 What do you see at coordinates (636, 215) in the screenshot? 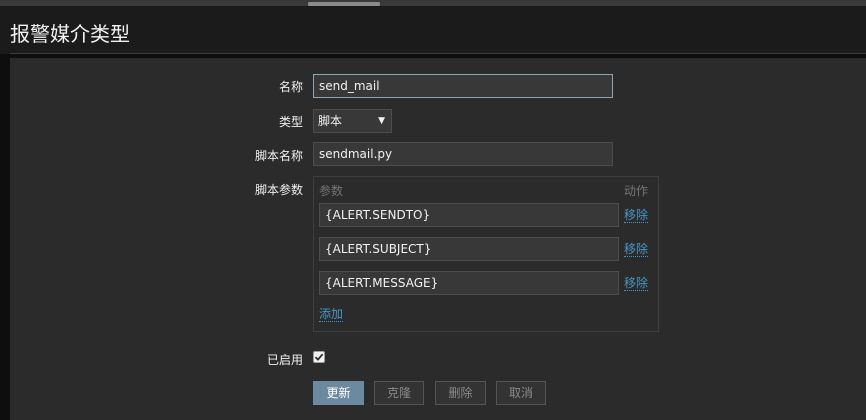
I see `remove-param-sendto-link: 移除` at bounding box center [636, 215].